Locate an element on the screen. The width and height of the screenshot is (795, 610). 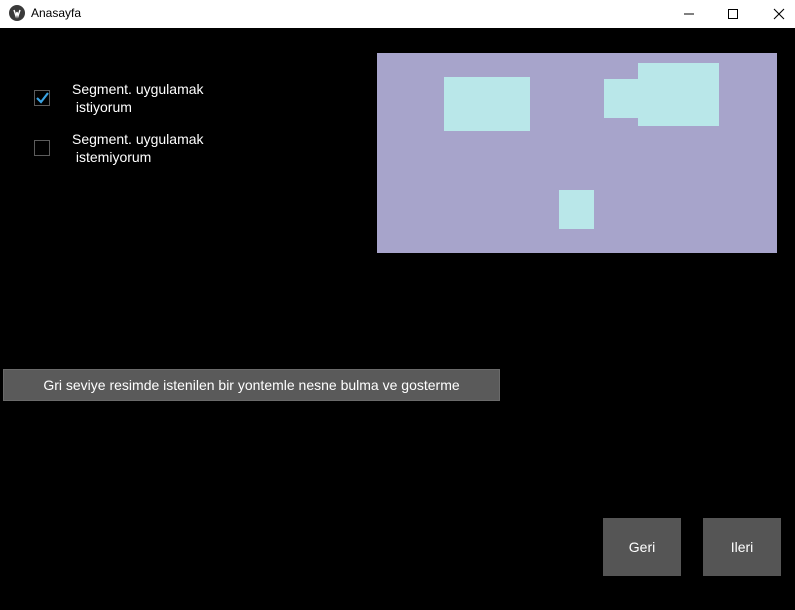
close-button is located at coordinates (775, 14).